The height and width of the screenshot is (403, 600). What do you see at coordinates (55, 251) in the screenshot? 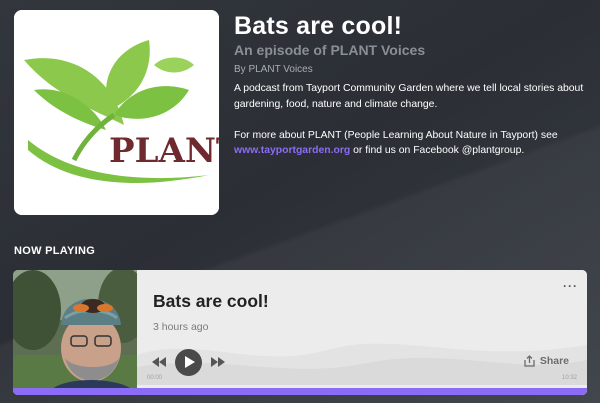
I see `now-playing-heading: NOW PLAYING` at bounding box center [55, 251].